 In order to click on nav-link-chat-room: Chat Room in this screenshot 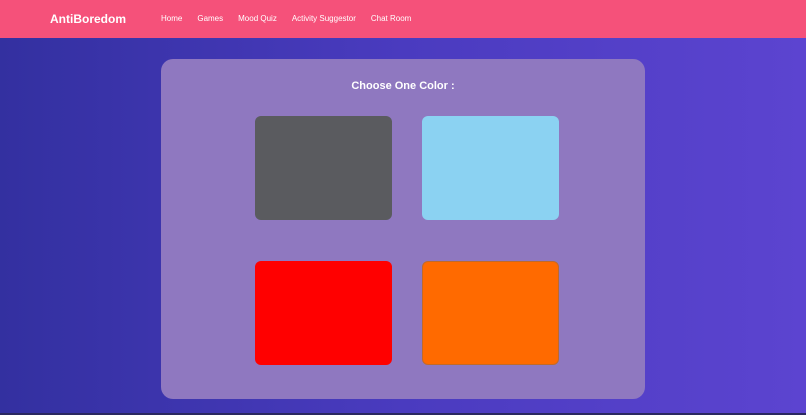, I will do `click(391, 19)`.